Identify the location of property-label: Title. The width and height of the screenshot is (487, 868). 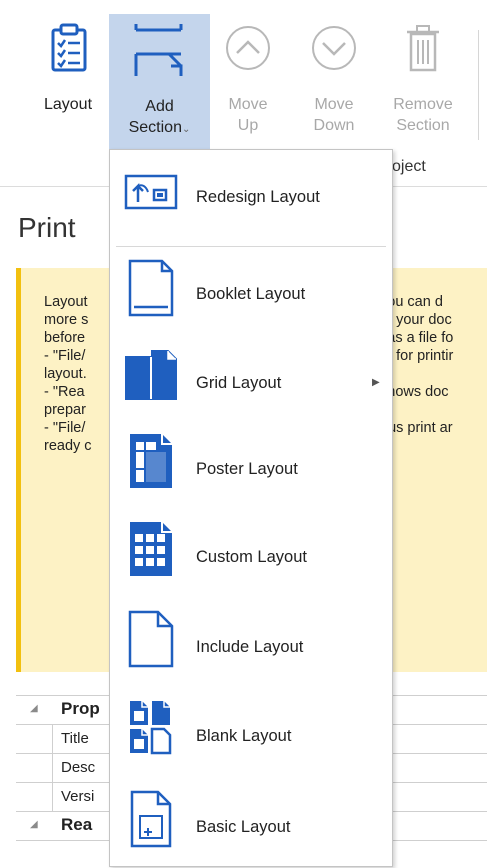
(75, 738).